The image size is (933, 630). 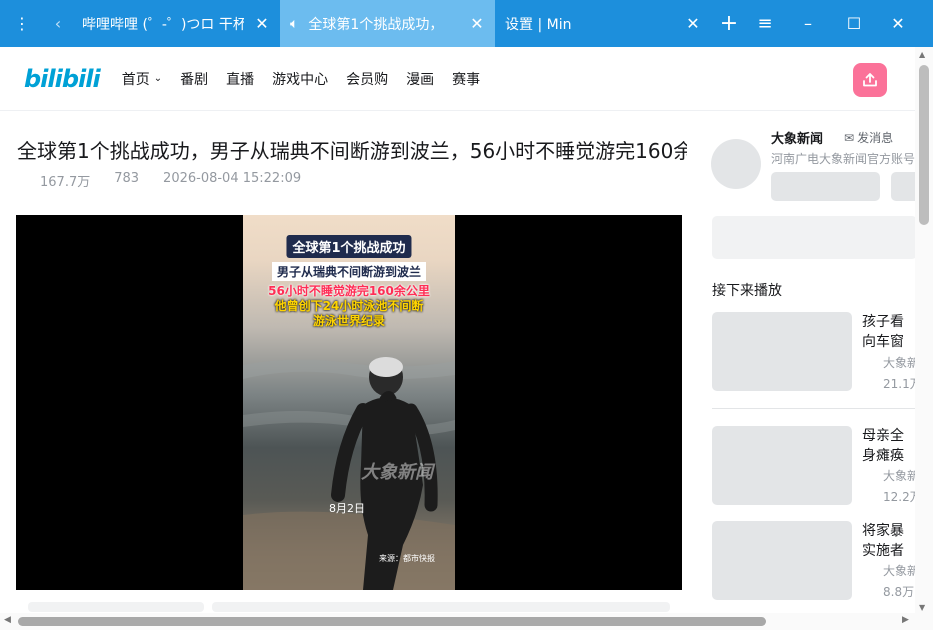 I want to click on close-window-icon: ✕, so click(x=898, y=23).